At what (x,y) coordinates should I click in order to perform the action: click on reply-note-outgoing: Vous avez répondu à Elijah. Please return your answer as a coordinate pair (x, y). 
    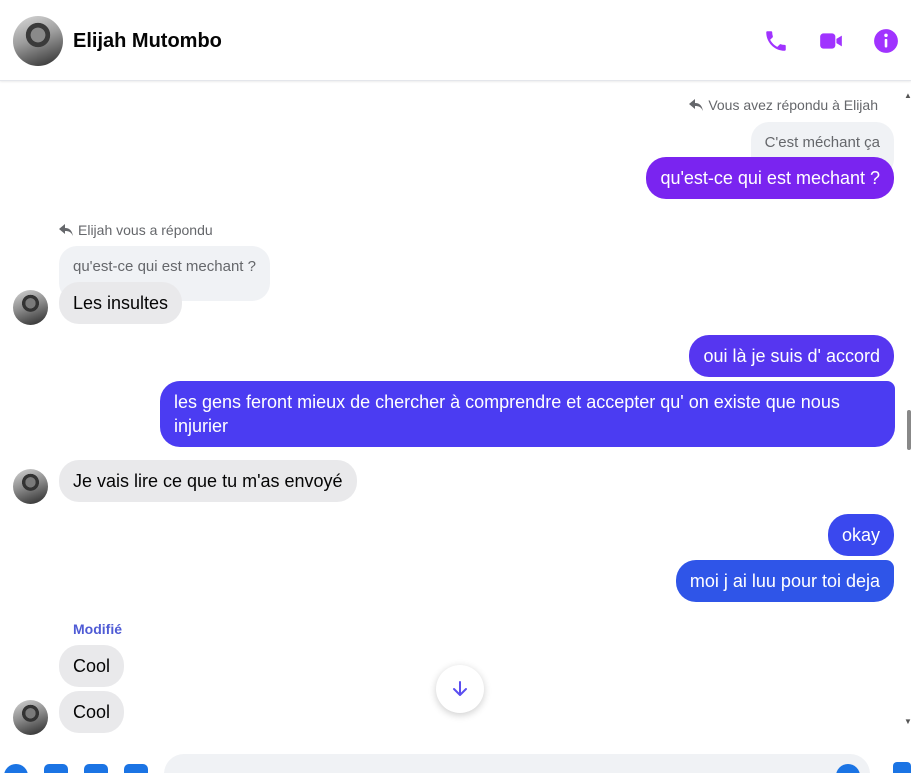
    Looking at the image, I should click on (783, 105).